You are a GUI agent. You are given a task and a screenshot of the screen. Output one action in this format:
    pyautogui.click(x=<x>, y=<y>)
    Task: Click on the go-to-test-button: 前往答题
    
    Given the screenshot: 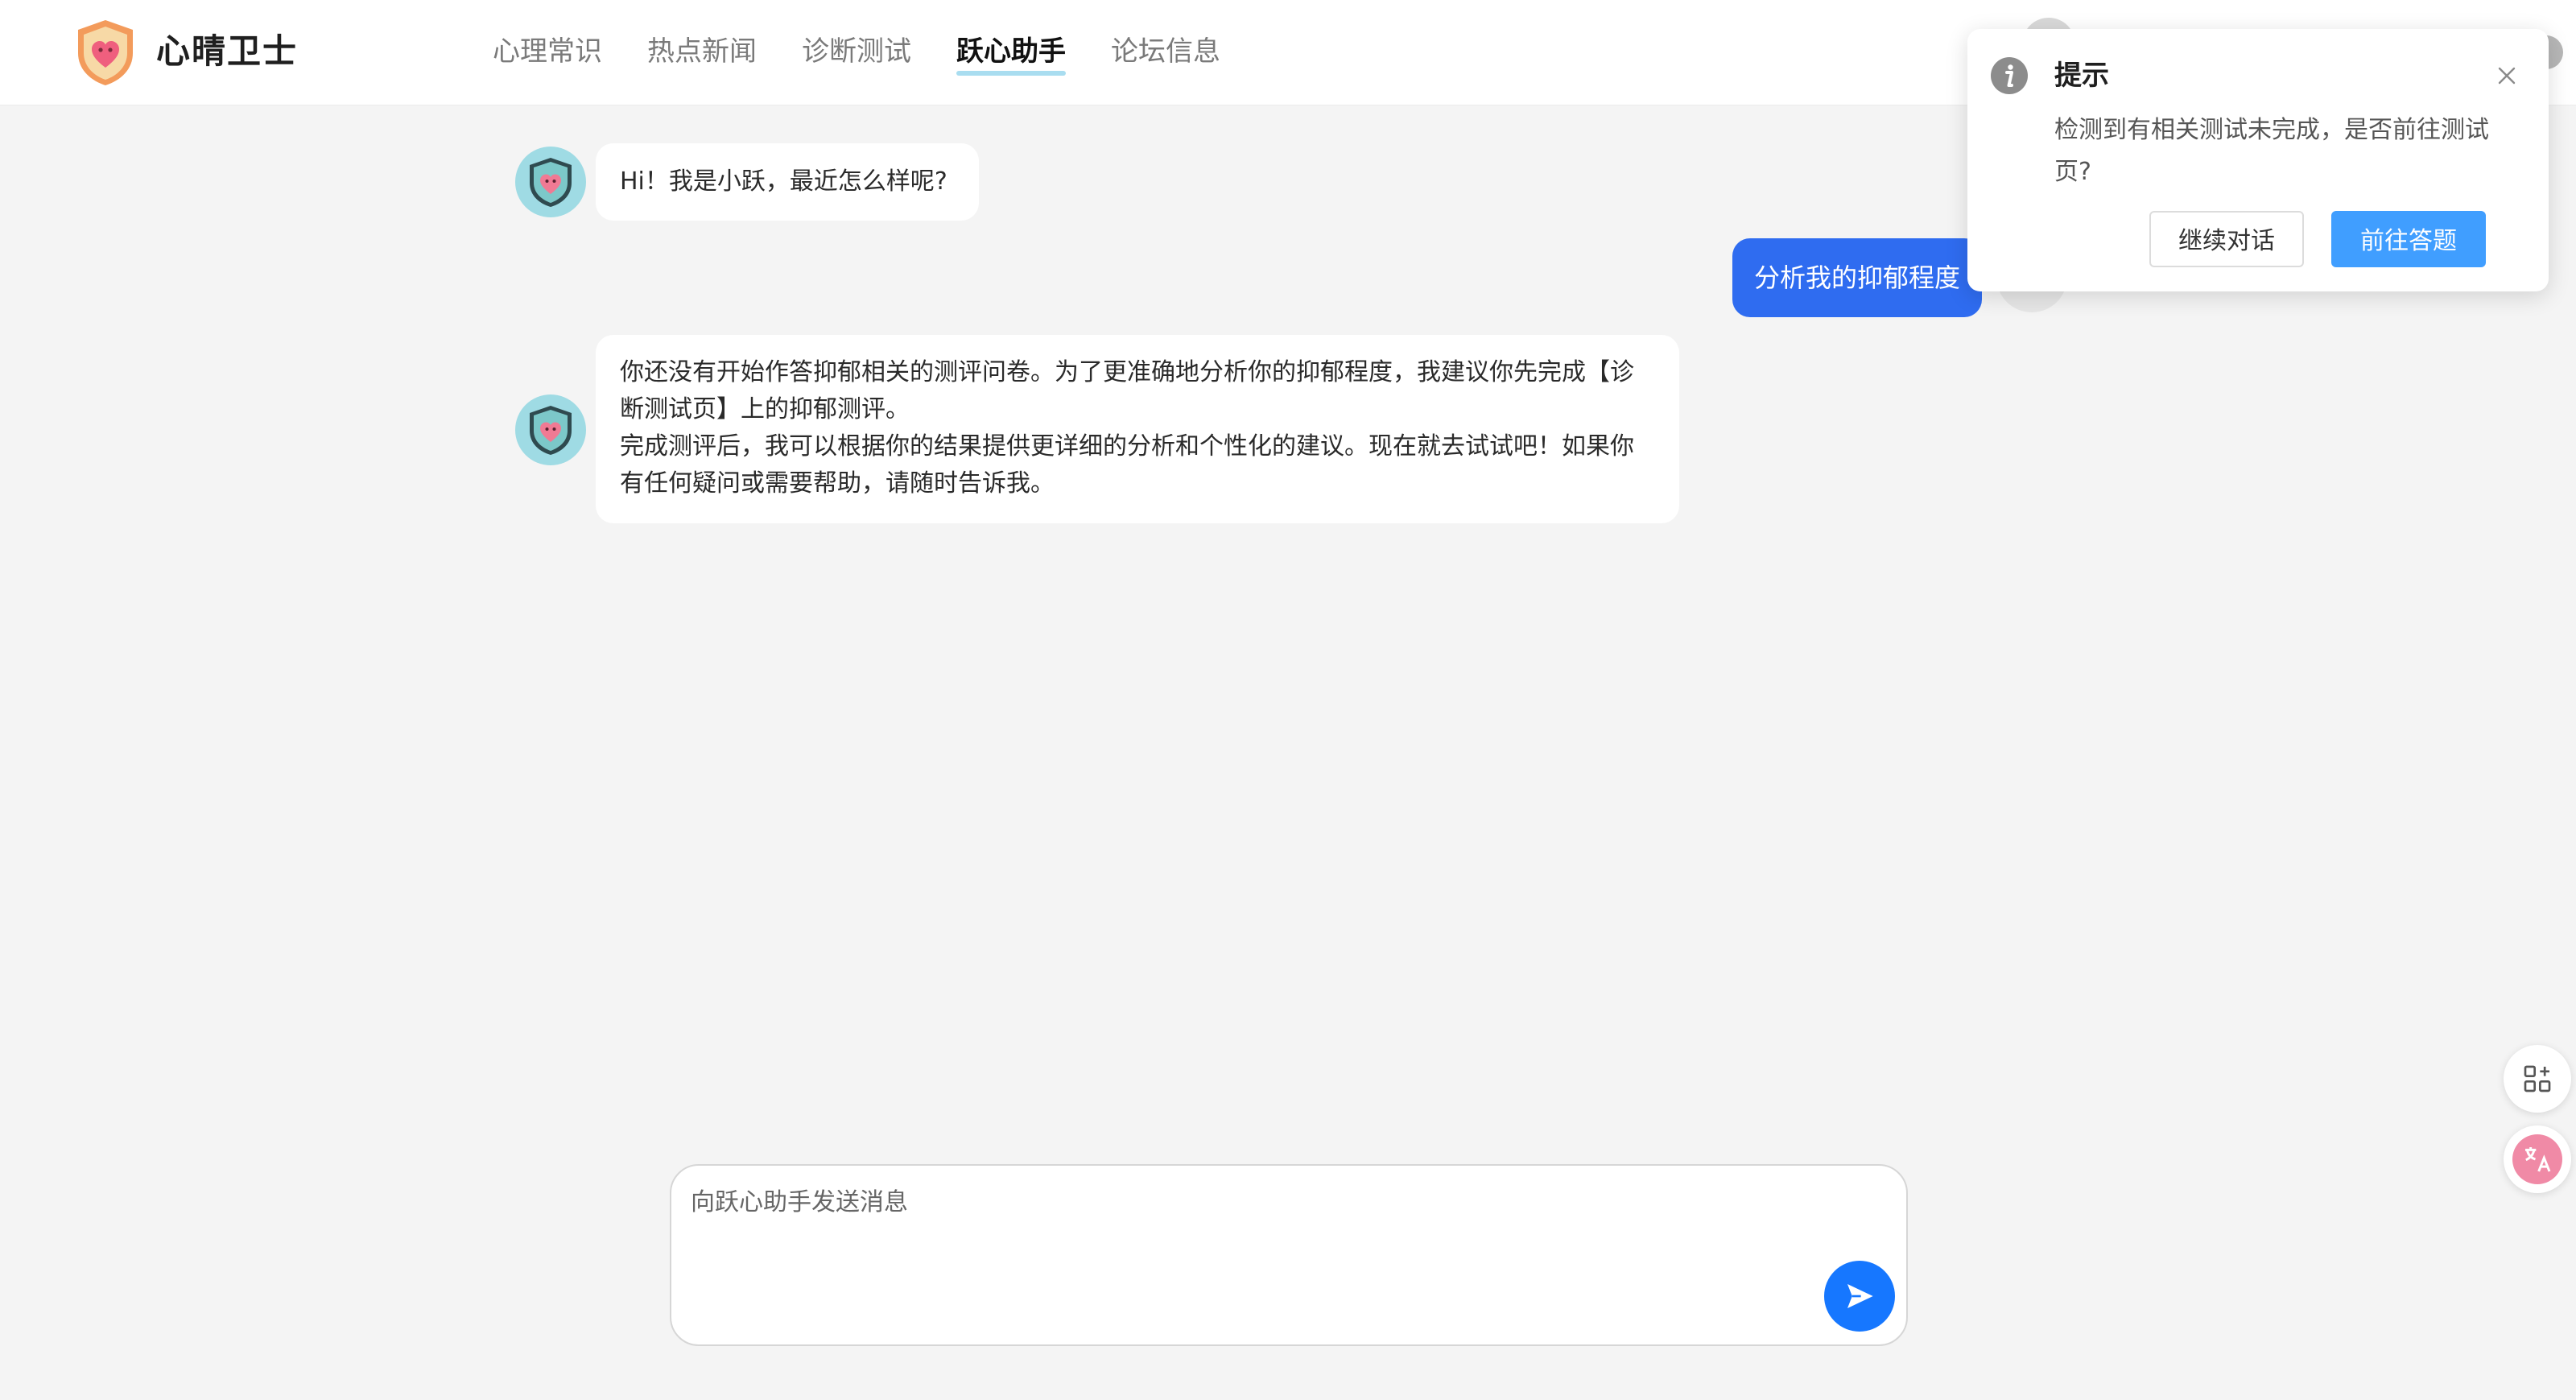 What is the action you would take?
    pyautogui.click(x=2408, y=239)
    